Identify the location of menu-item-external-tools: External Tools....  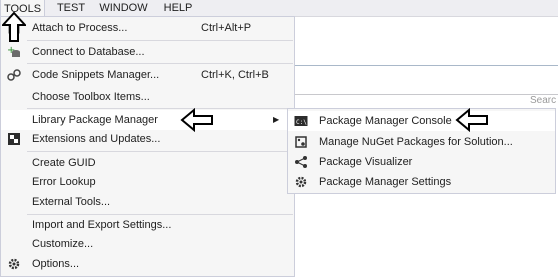
(147, 202).